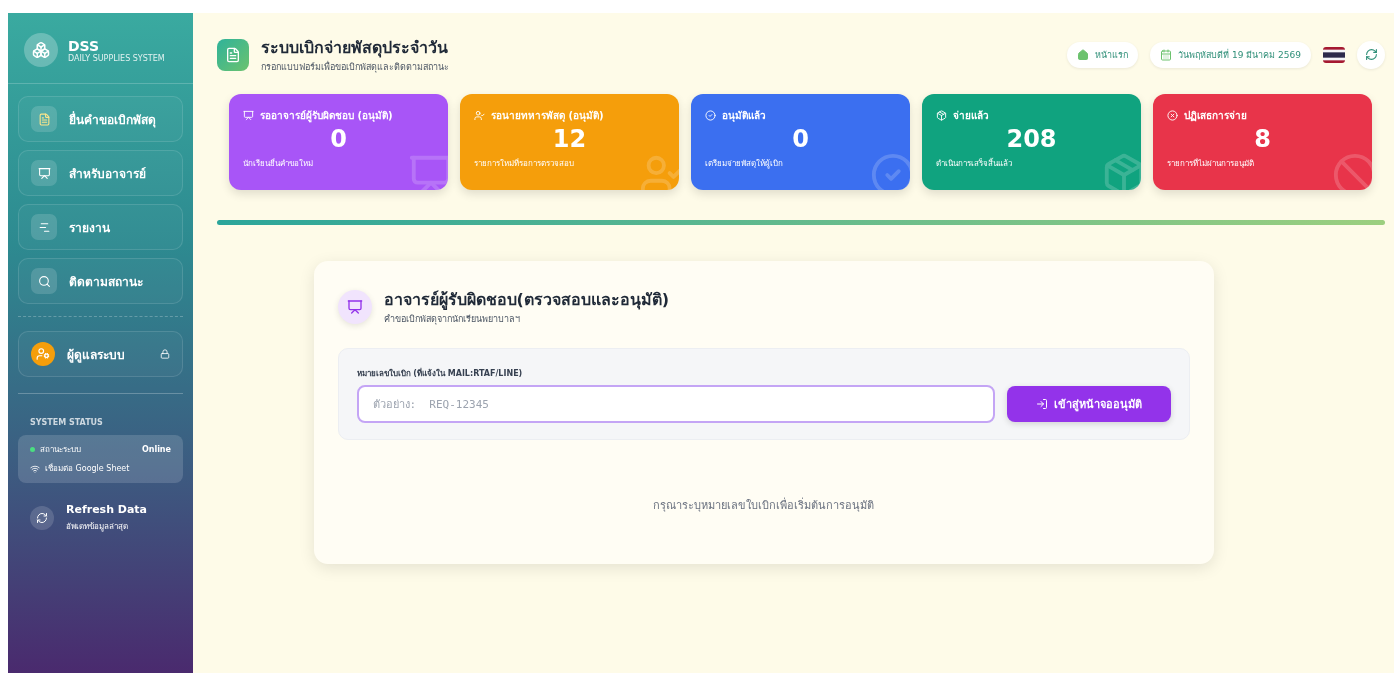  I want to click on connection-text: เชื่อมต่อ Google Sheet, so click(87, 468).